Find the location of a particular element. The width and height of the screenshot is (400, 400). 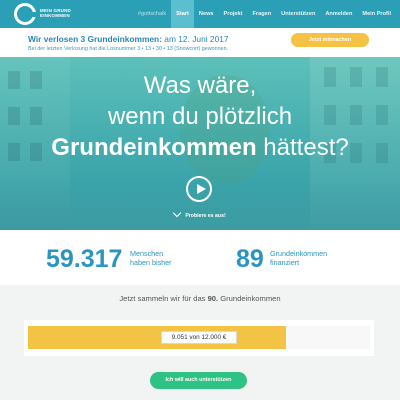

logo-text: MEIN GRUND EINKOMMEN is located at coordinates (55, 13).